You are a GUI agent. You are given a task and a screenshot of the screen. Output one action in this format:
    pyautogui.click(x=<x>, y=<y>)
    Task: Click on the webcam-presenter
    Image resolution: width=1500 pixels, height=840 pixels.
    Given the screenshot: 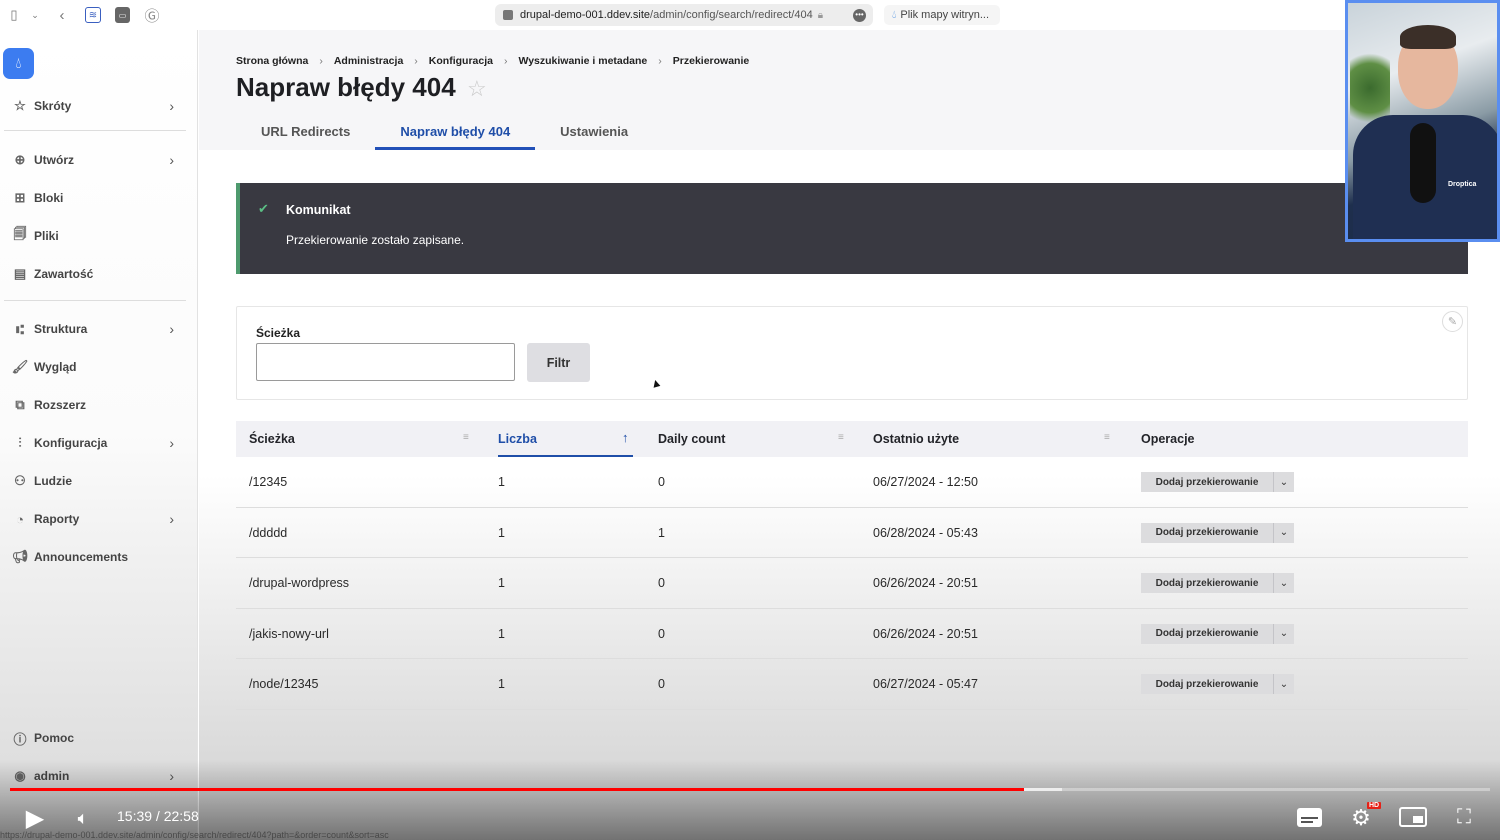 What is the action you would take?
    pyautogui.click(x=1428, y=37)
    